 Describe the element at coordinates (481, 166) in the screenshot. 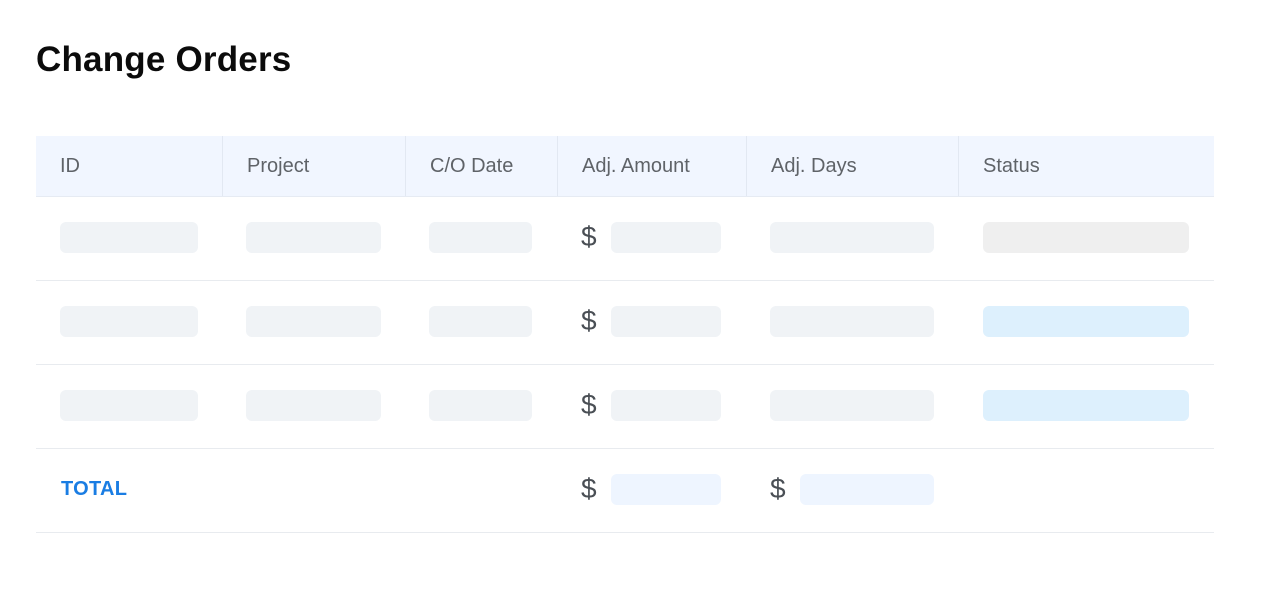

I see `column-header-co-date: C/O Date` at that location.